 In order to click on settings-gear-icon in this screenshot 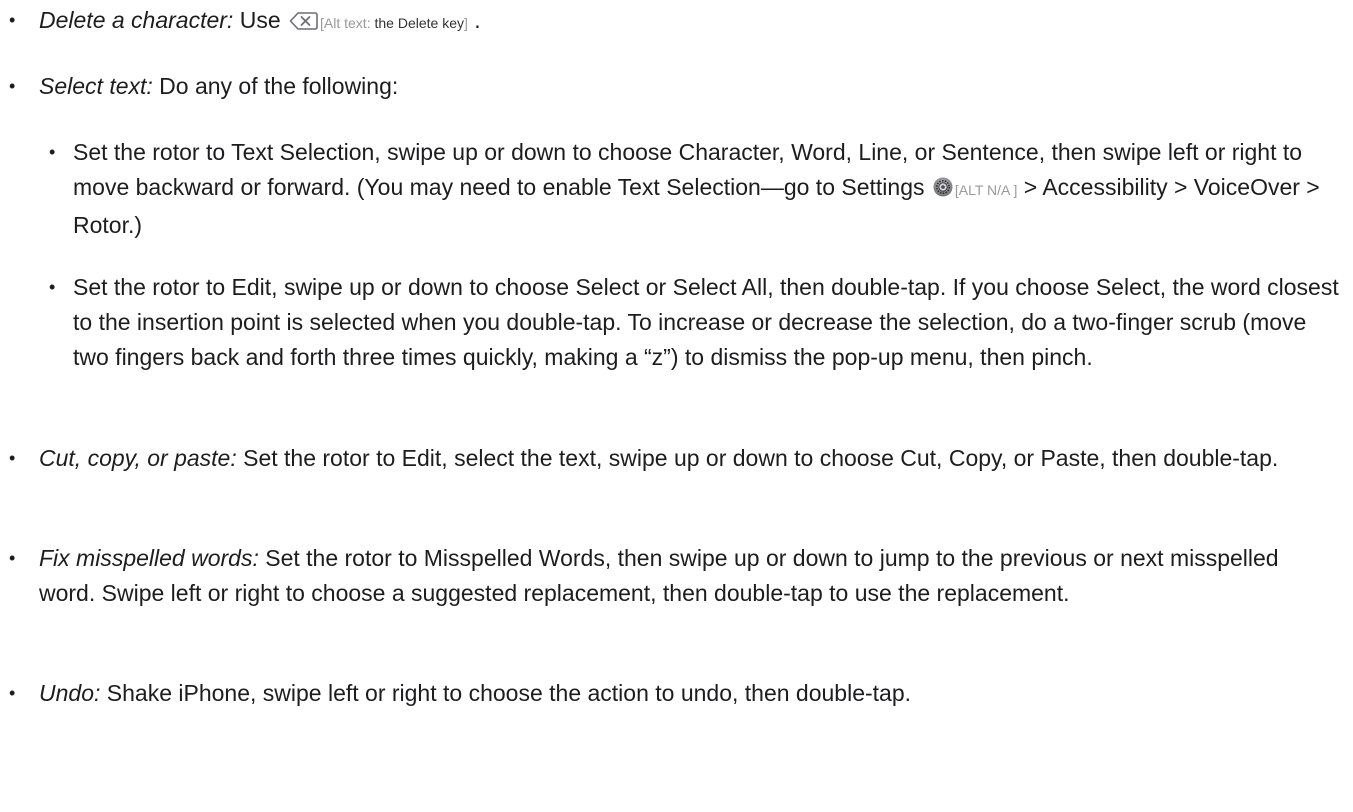, I will do `click(943, 187)`.